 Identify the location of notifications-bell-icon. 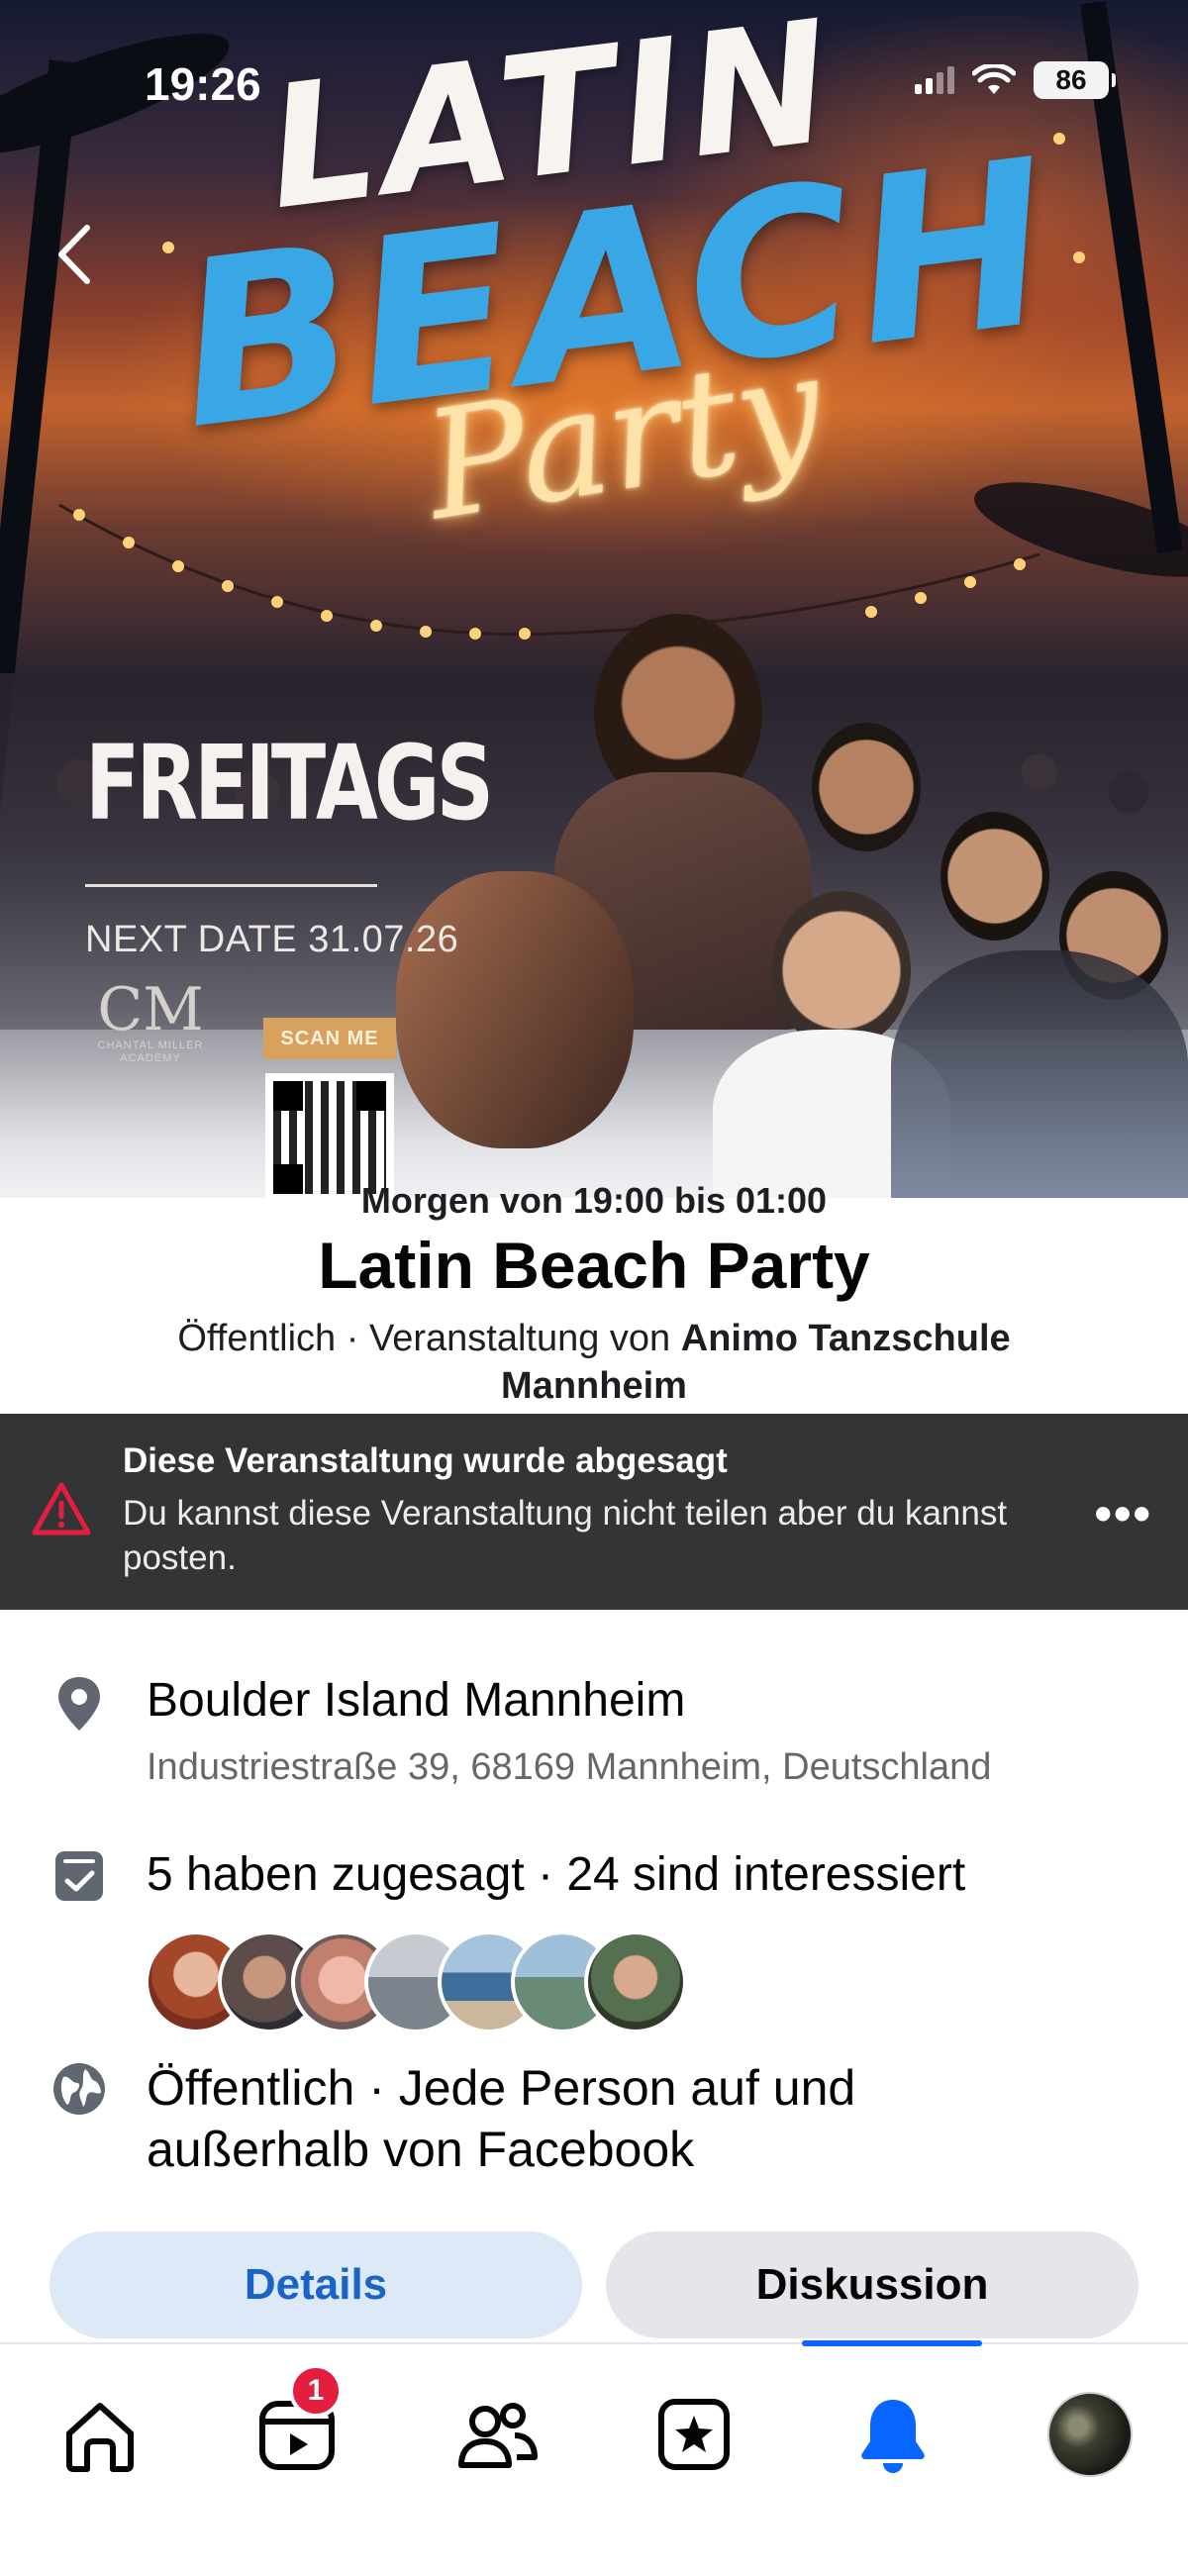
(893, 2435).